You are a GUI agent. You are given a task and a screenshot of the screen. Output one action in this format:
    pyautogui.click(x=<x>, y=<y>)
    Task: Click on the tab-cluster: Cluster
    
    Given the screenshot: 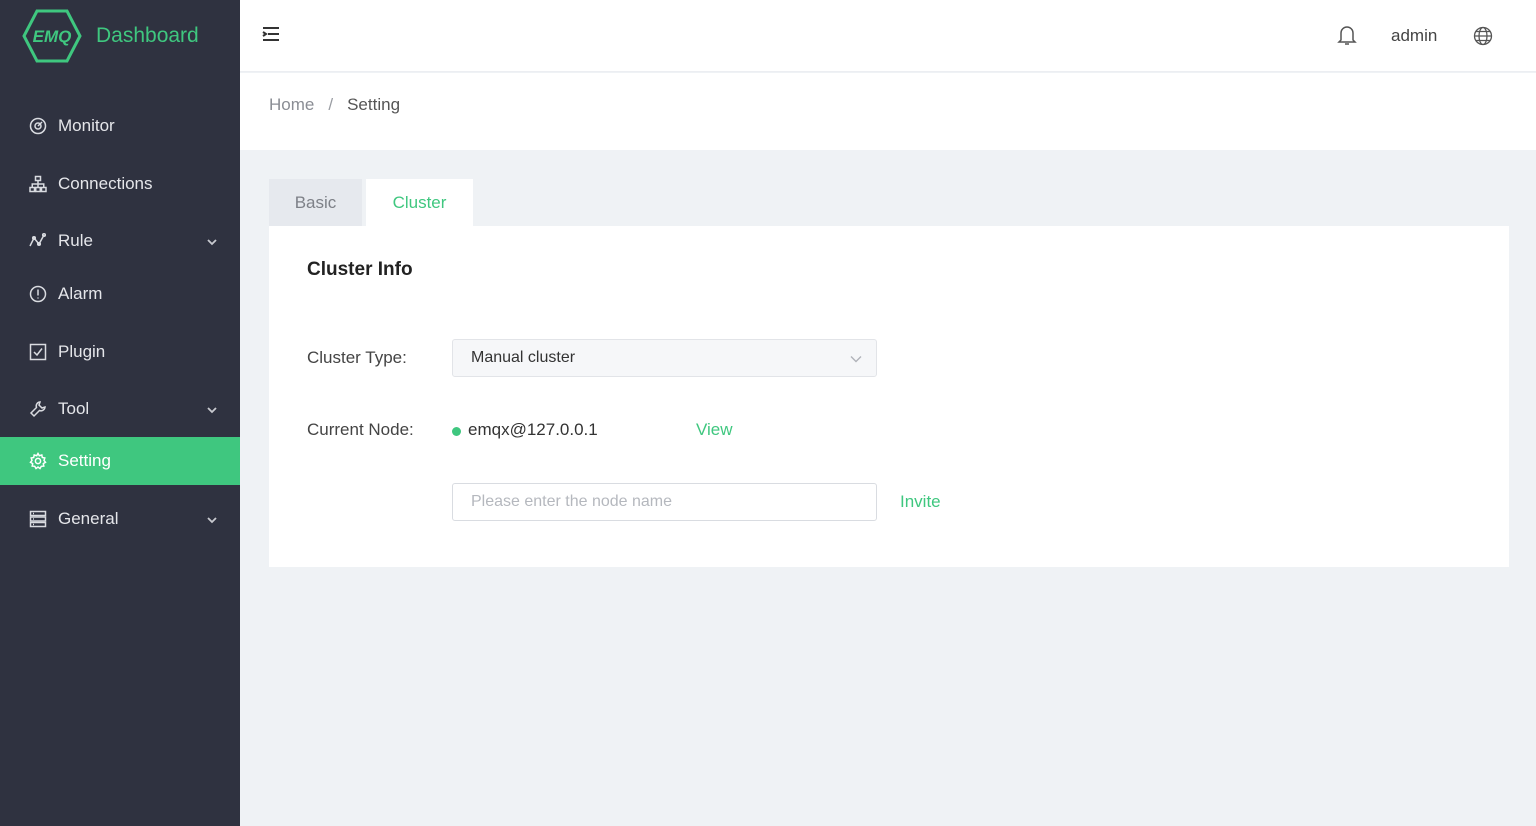 What is the action you would take?
    pyautogui.click(x=419, y=203)
    